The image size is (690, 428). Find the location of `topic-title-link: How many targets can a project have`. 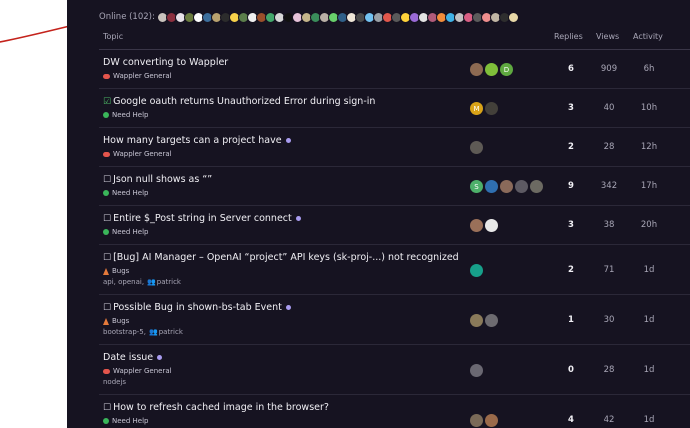

topic-title-link: How many targets can a project have is located at coordinates (192, 140).